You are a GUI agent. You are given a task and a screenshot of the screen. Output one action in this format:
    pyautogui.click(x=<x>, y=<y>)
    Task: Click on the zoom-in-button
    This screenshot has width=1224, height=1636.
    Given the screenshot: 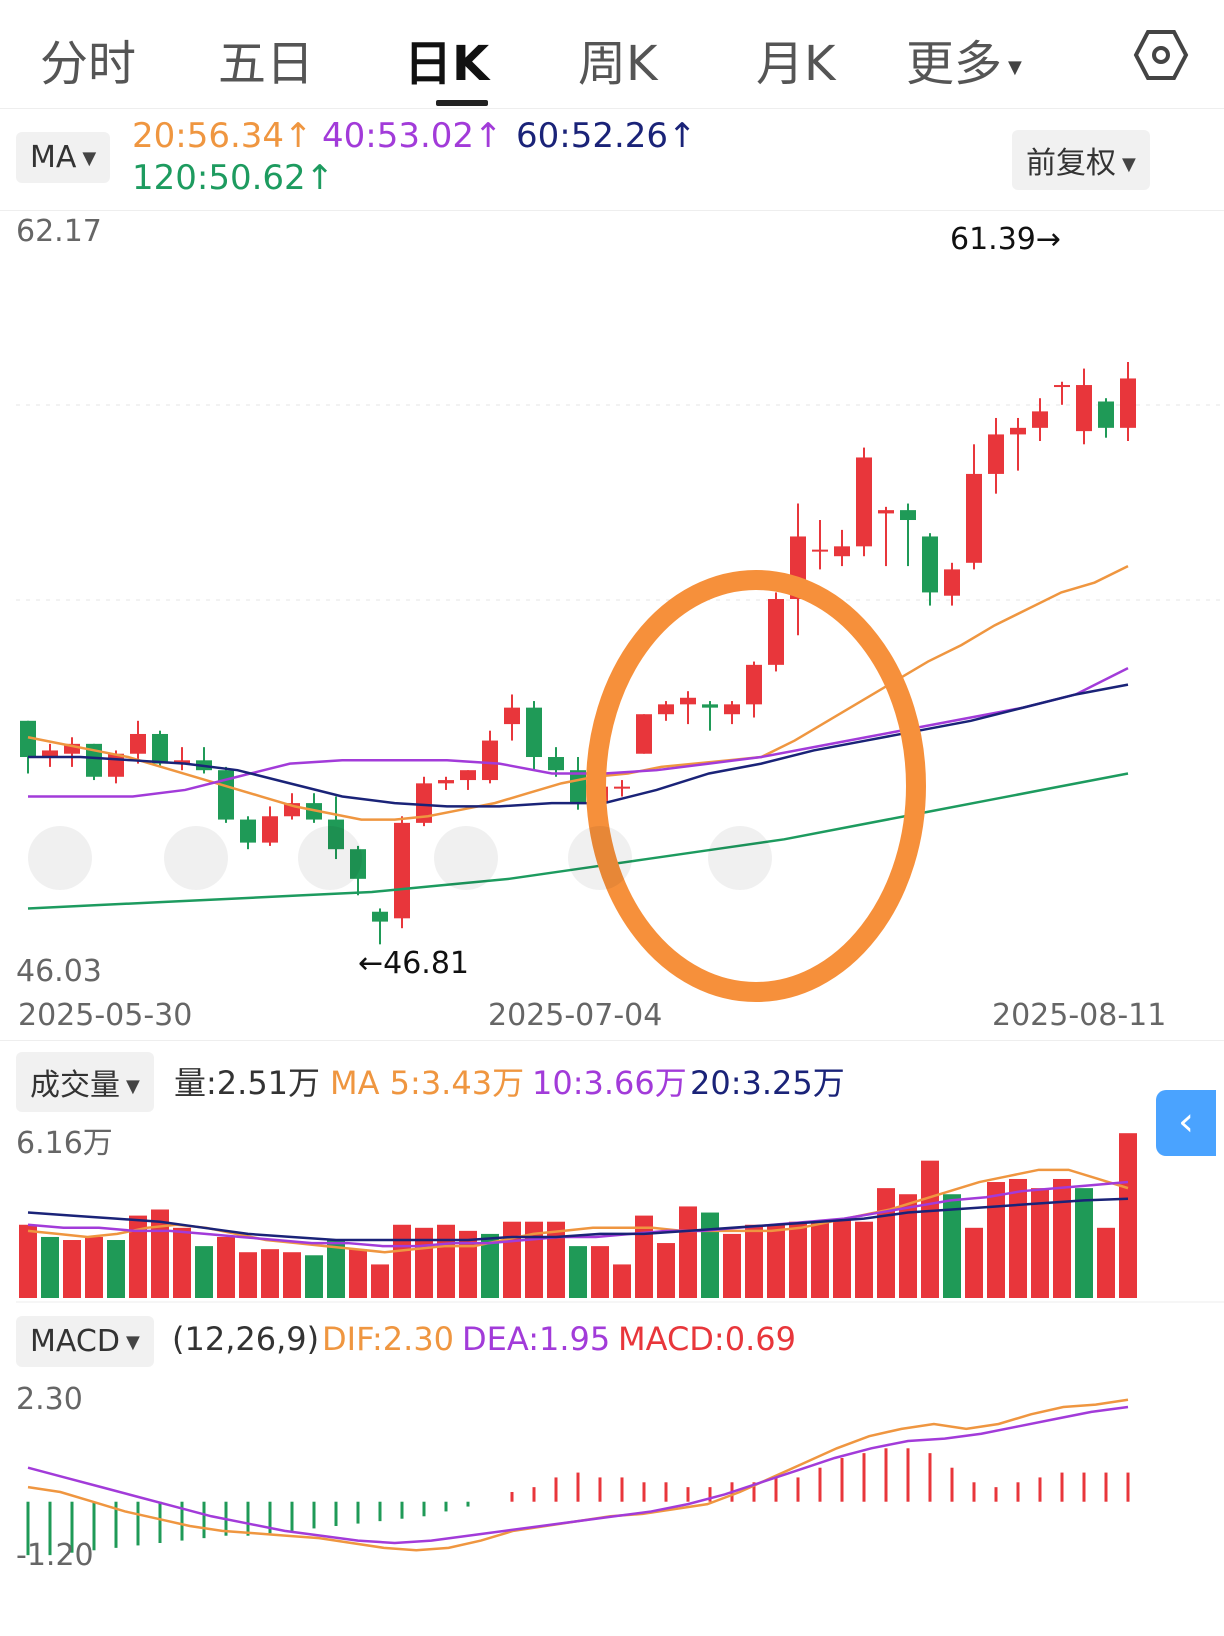 What is the action you would take?
    pyautogui.click(x=330, y=858)
    